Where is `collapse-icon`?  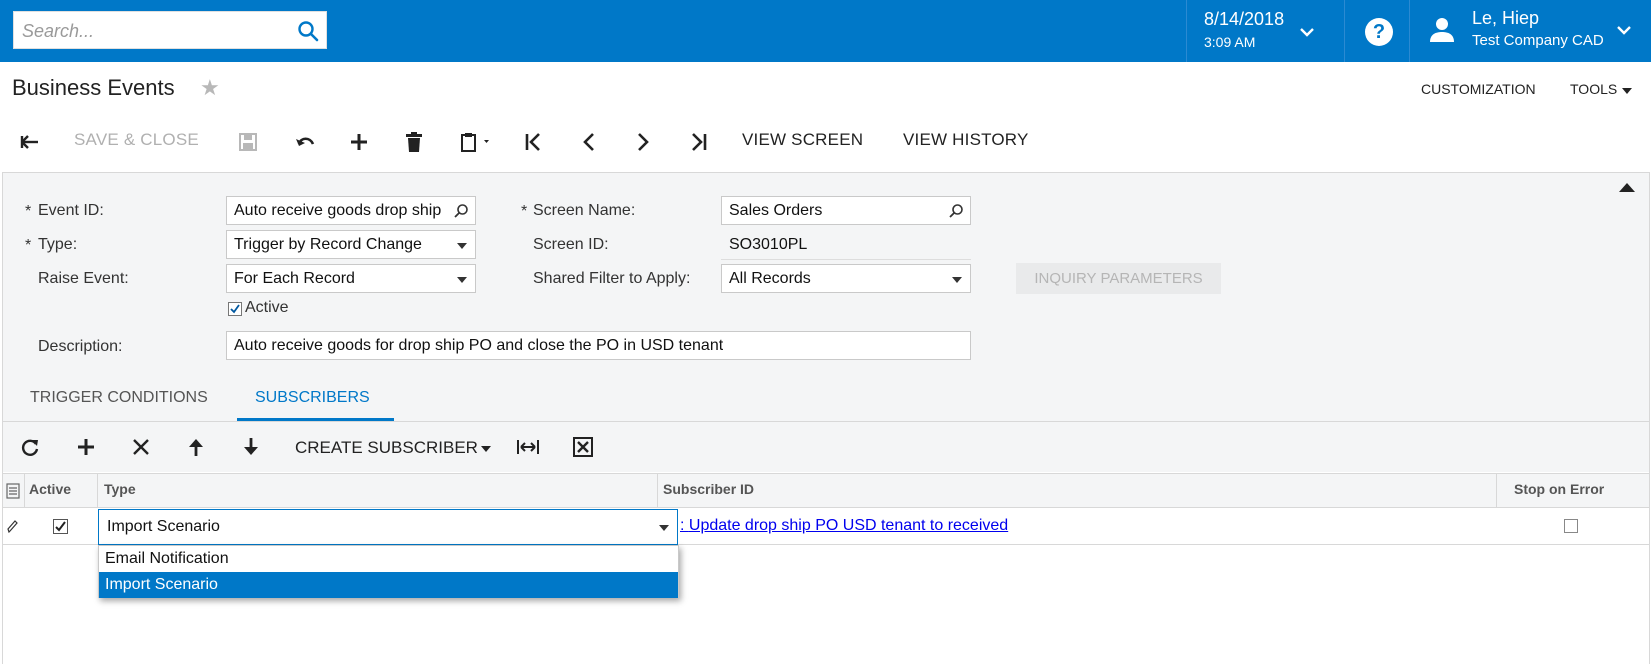
collapse-icon is located at coordinates (1627, 187).